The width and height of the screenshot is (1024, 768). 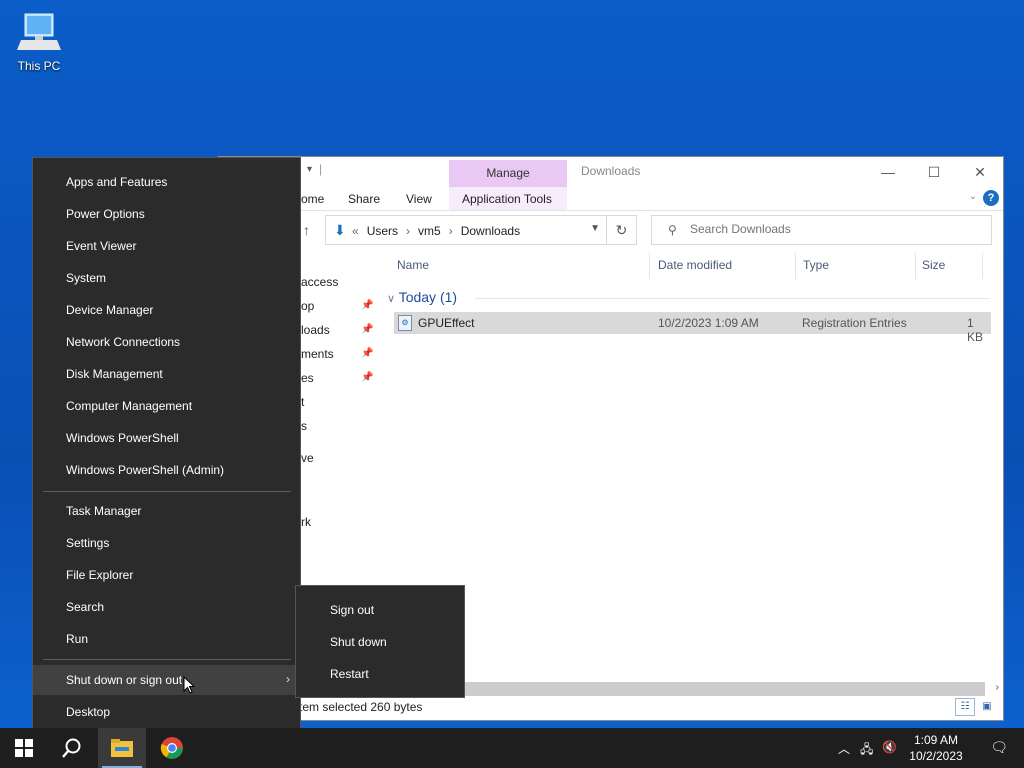 What do you see at coordinates (999, 747) in the screenshot?
I see `notifications-icon: 🗨` at bounding box center [999, 747].